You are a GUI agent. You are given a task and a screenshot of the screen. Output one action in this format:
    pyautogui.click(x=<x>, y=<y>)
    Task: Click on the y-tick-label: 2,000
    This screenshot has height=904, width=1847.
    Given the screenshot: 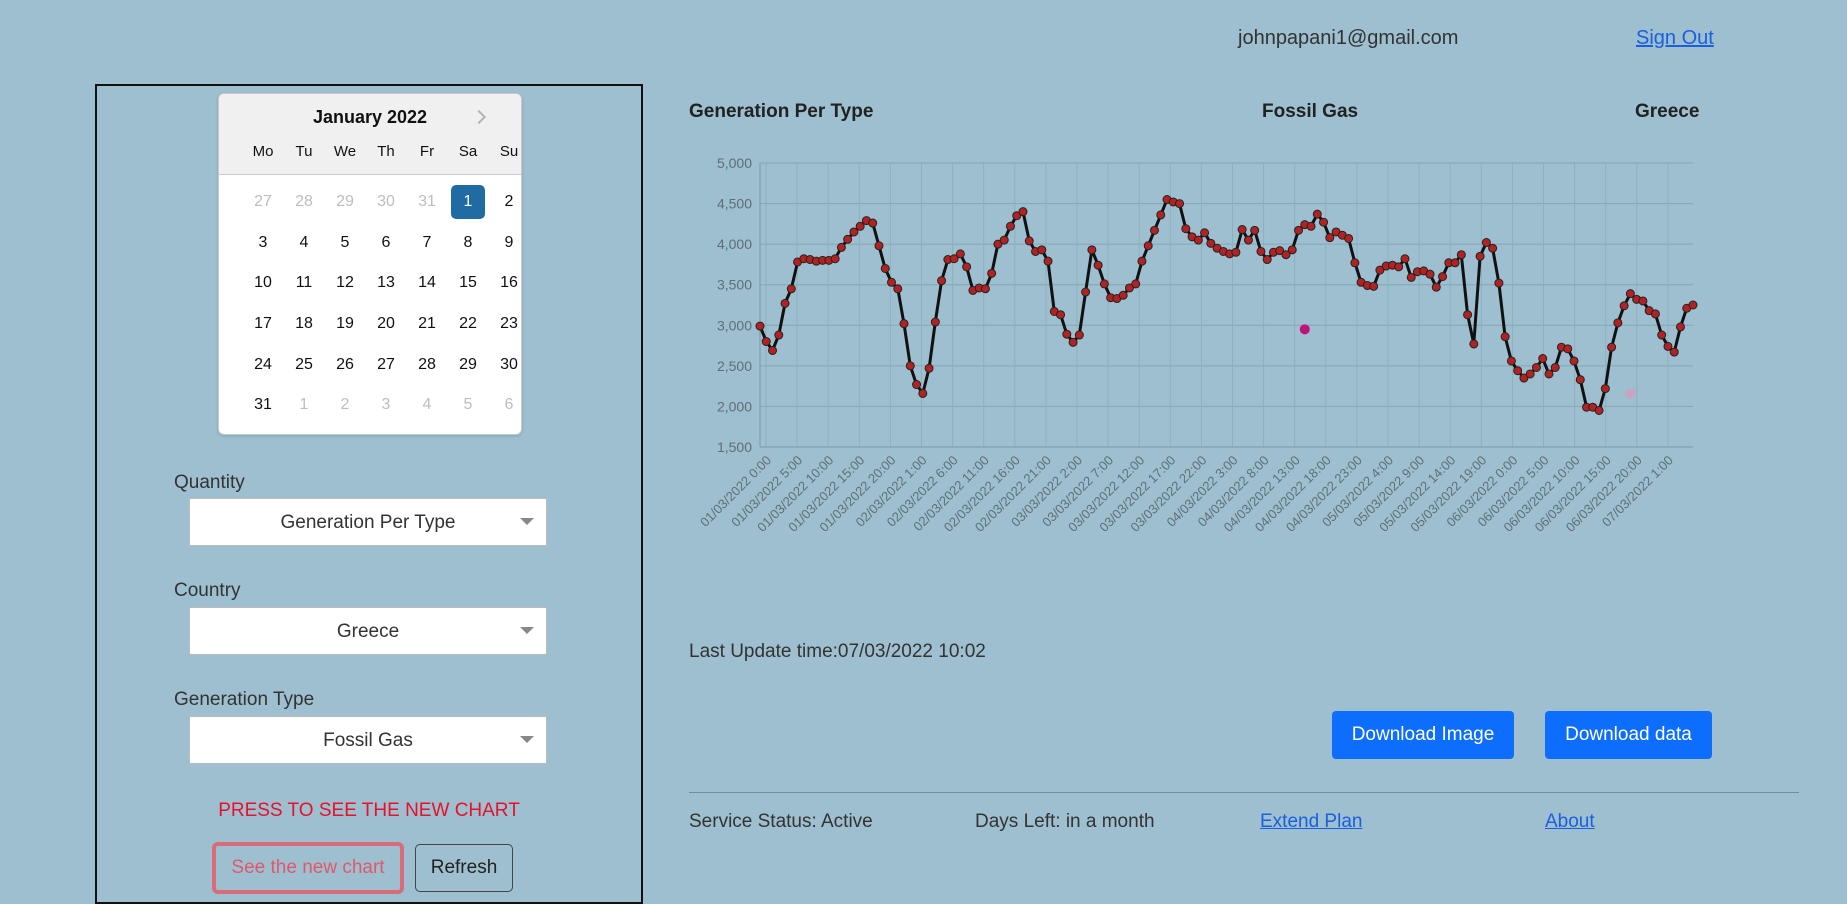 What is the action you would take?
    pyautogui.click(x=734, y=406)
    